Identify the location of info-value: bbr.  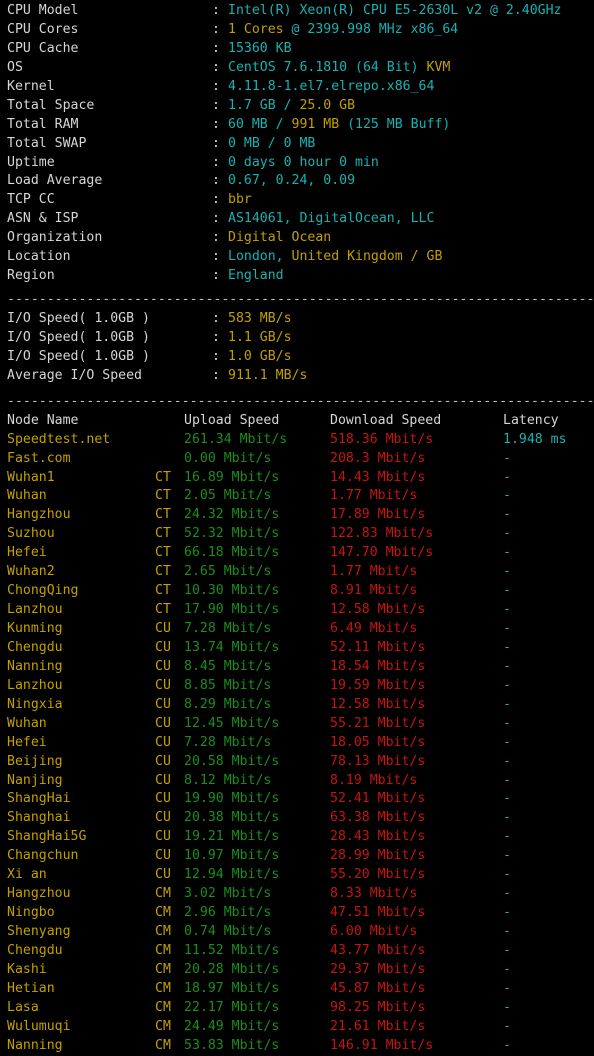
(240, 199).